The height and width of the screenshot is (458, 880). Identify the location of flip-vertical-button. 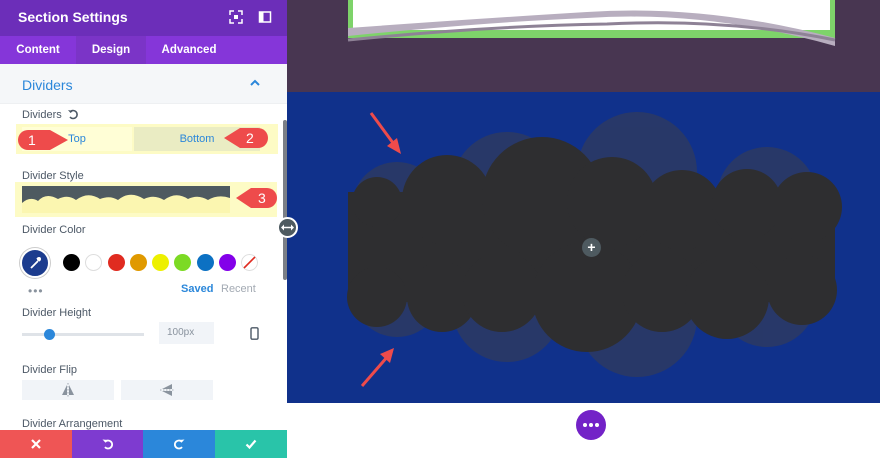
(167, 390).